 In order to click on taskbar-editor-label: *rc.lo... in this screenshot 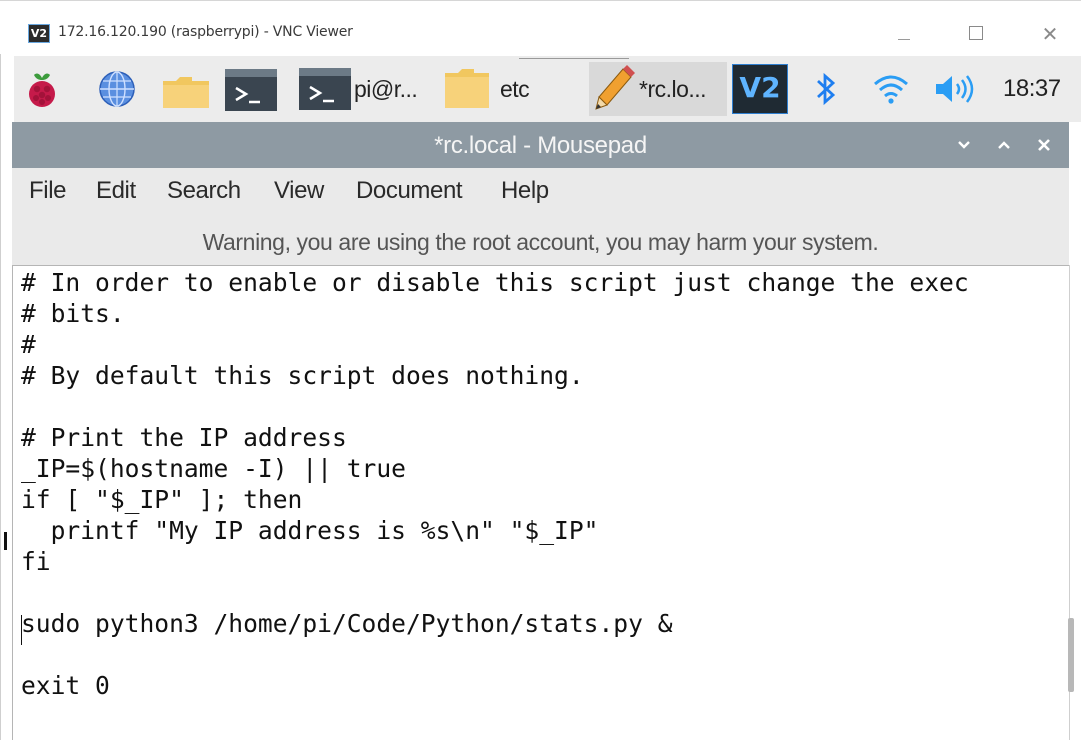, I will do `click(673, 88)`.